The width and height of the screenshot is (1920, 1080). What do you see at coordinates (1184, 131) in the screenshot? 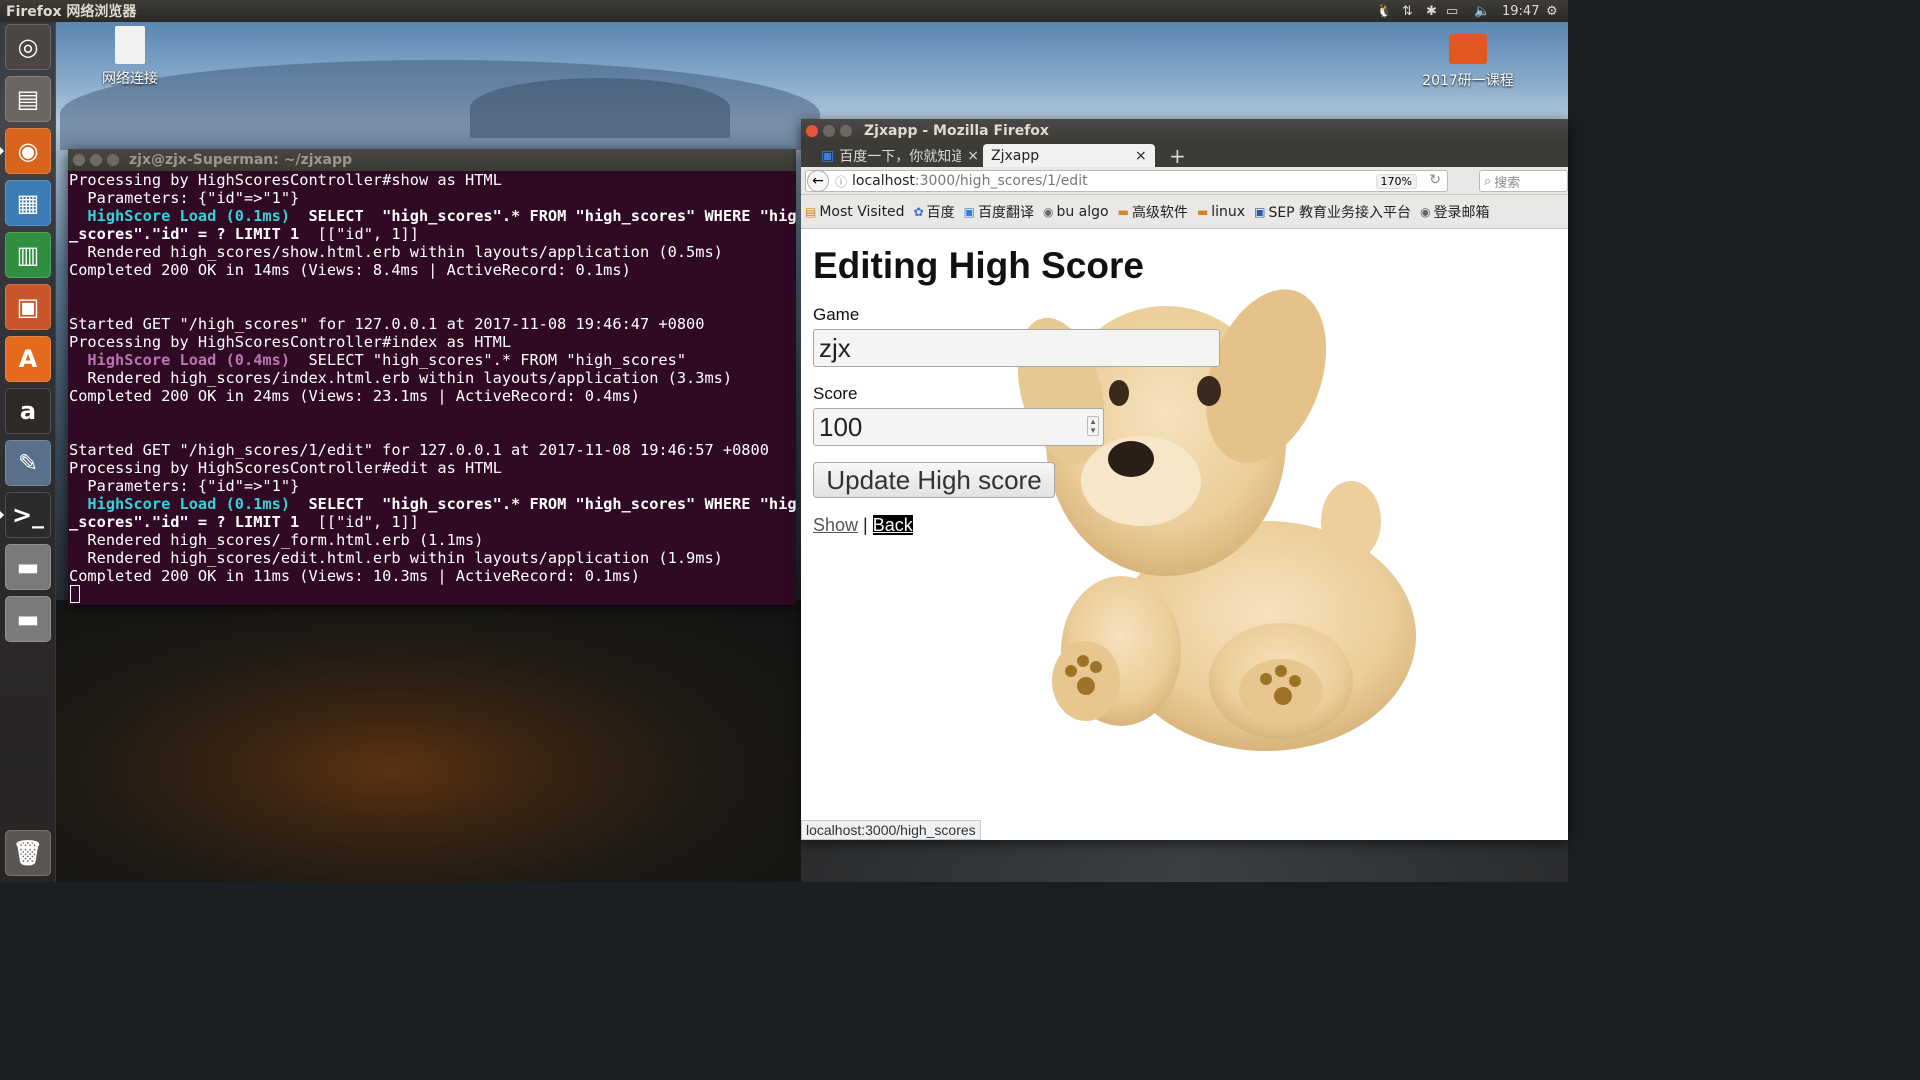
I see `firefox-titlebar: Zjxapp - Mozilla Firefox` at bounding box center [1184, 131].